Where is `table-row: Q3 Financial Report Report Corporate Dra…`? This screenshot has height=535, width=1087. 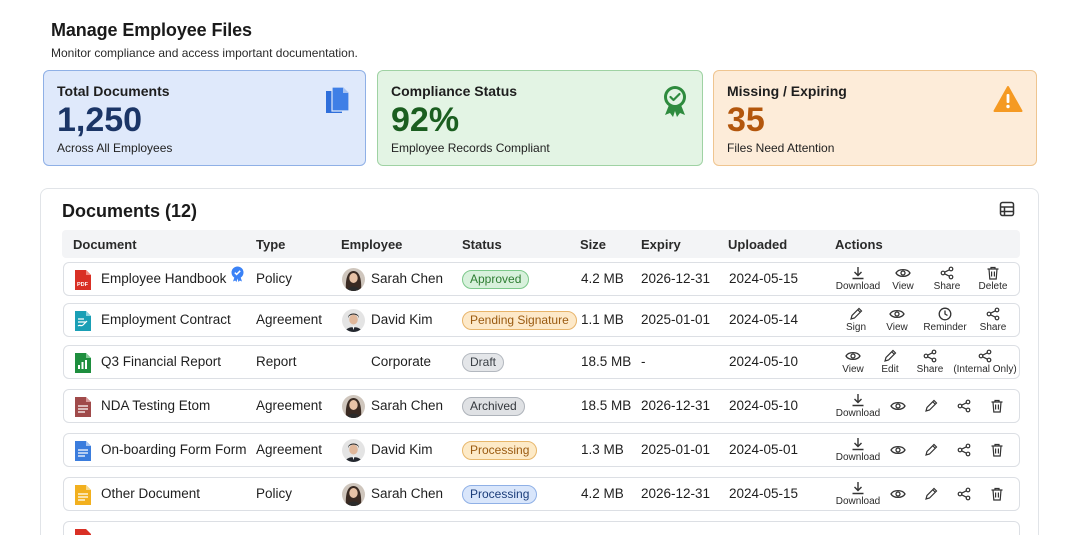 table-row: Q3 Financial Report Report Corporate Dra… is located at coordinates (541, 362).